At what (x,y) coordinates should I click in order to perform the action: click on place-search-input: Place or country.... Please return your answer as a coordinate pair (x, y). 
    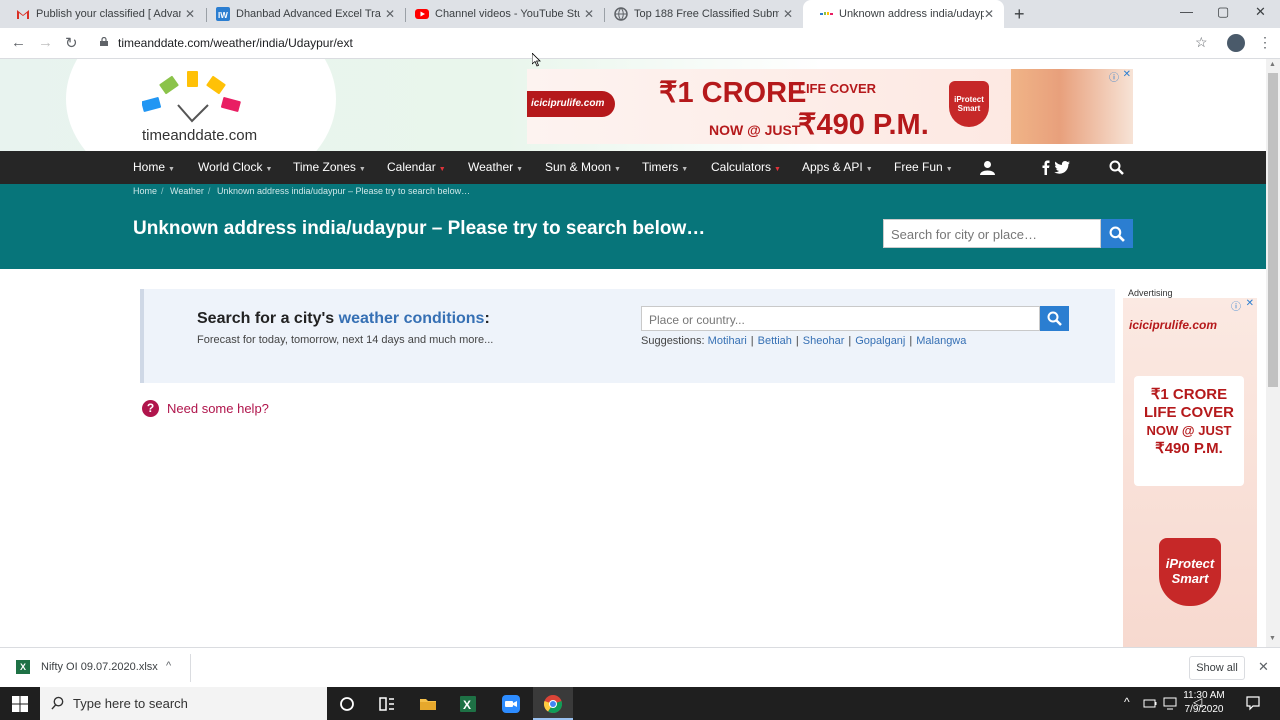
    Looking at the image, I should click on (840, 318).